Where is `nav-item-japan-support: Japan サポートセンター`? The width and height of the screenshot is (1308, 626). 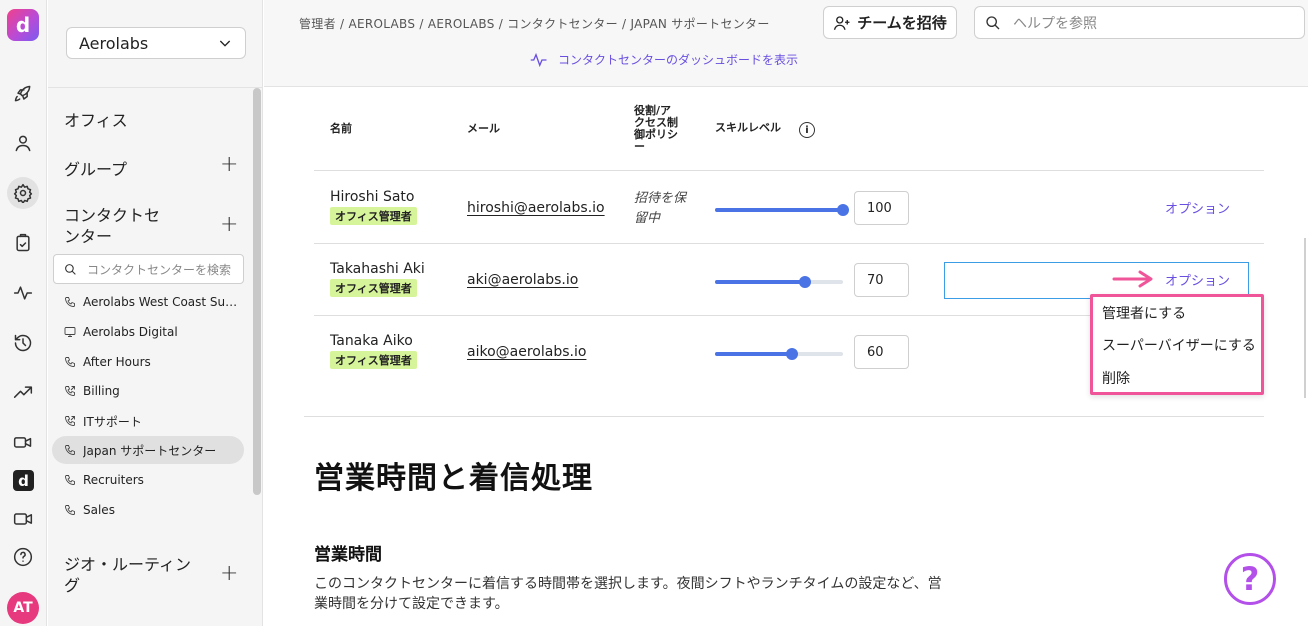 nav-item-japan-support: Japan サポートセンター is located at coordinates (148, 450).